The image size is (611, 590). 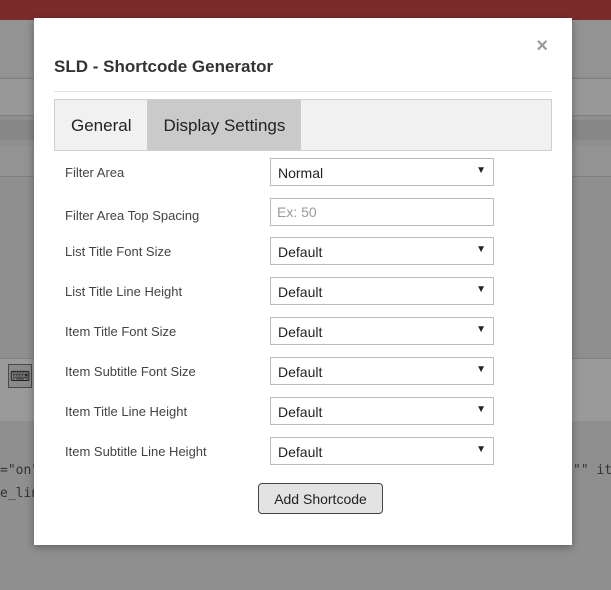 What do you see at coordinates (136, 451) in the screenshot?
I see `field-label: Item Subtitle Line Height` at bounding box center [136, 451].